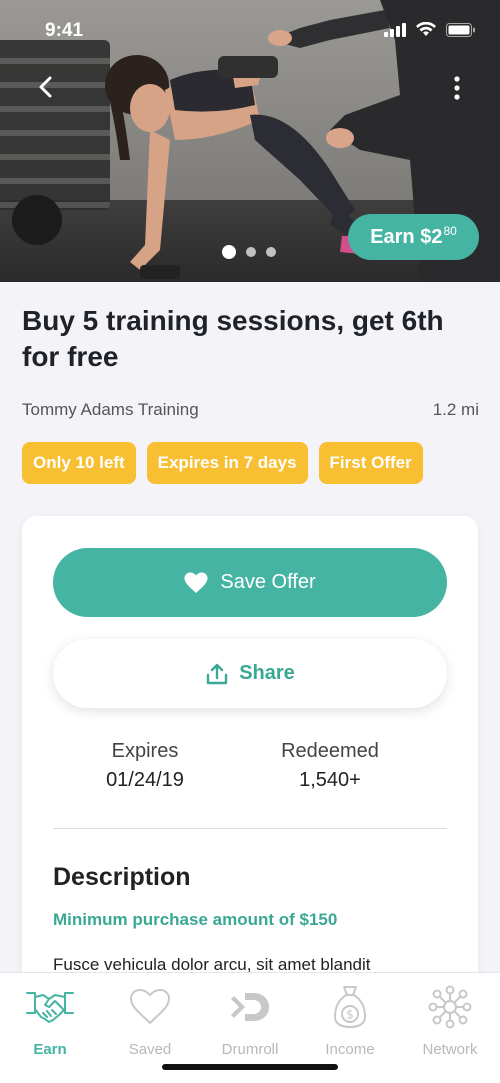 Image resolution: width=500 pixels, height=1083 pixels. Describe the element at coordinates (450, 1007) in the screenshot. I see `network-icon` at that location.